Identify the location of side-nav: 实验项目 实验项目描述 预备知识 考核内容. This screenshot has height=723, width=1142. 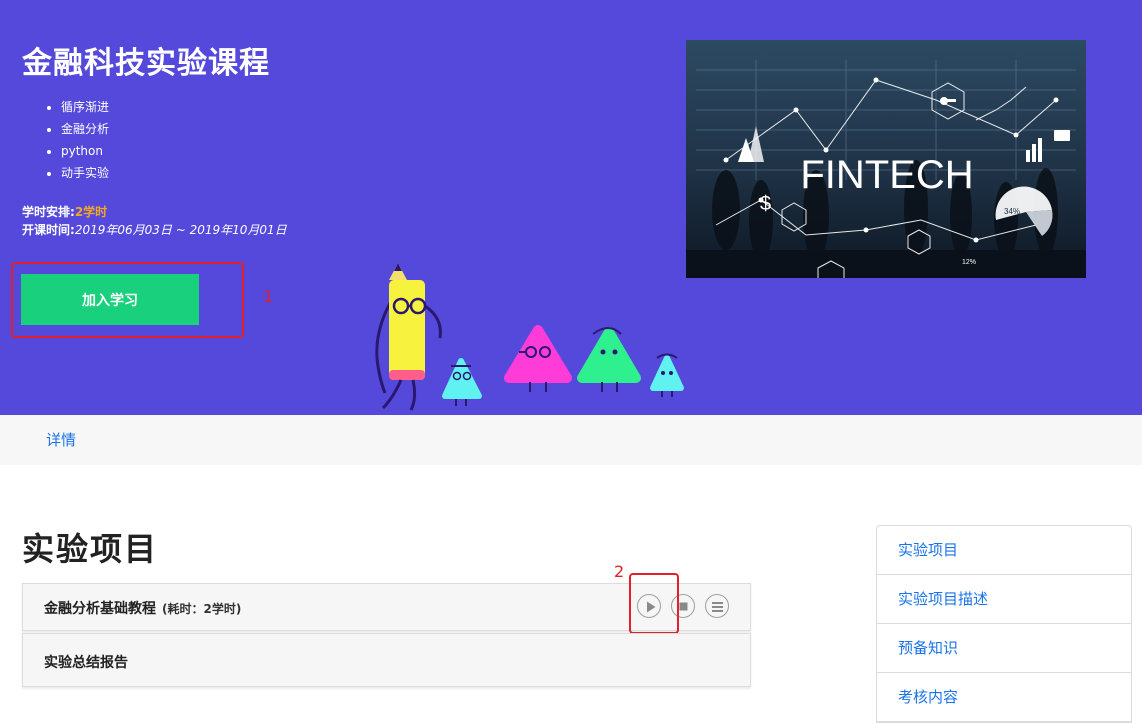
(1004, 624).